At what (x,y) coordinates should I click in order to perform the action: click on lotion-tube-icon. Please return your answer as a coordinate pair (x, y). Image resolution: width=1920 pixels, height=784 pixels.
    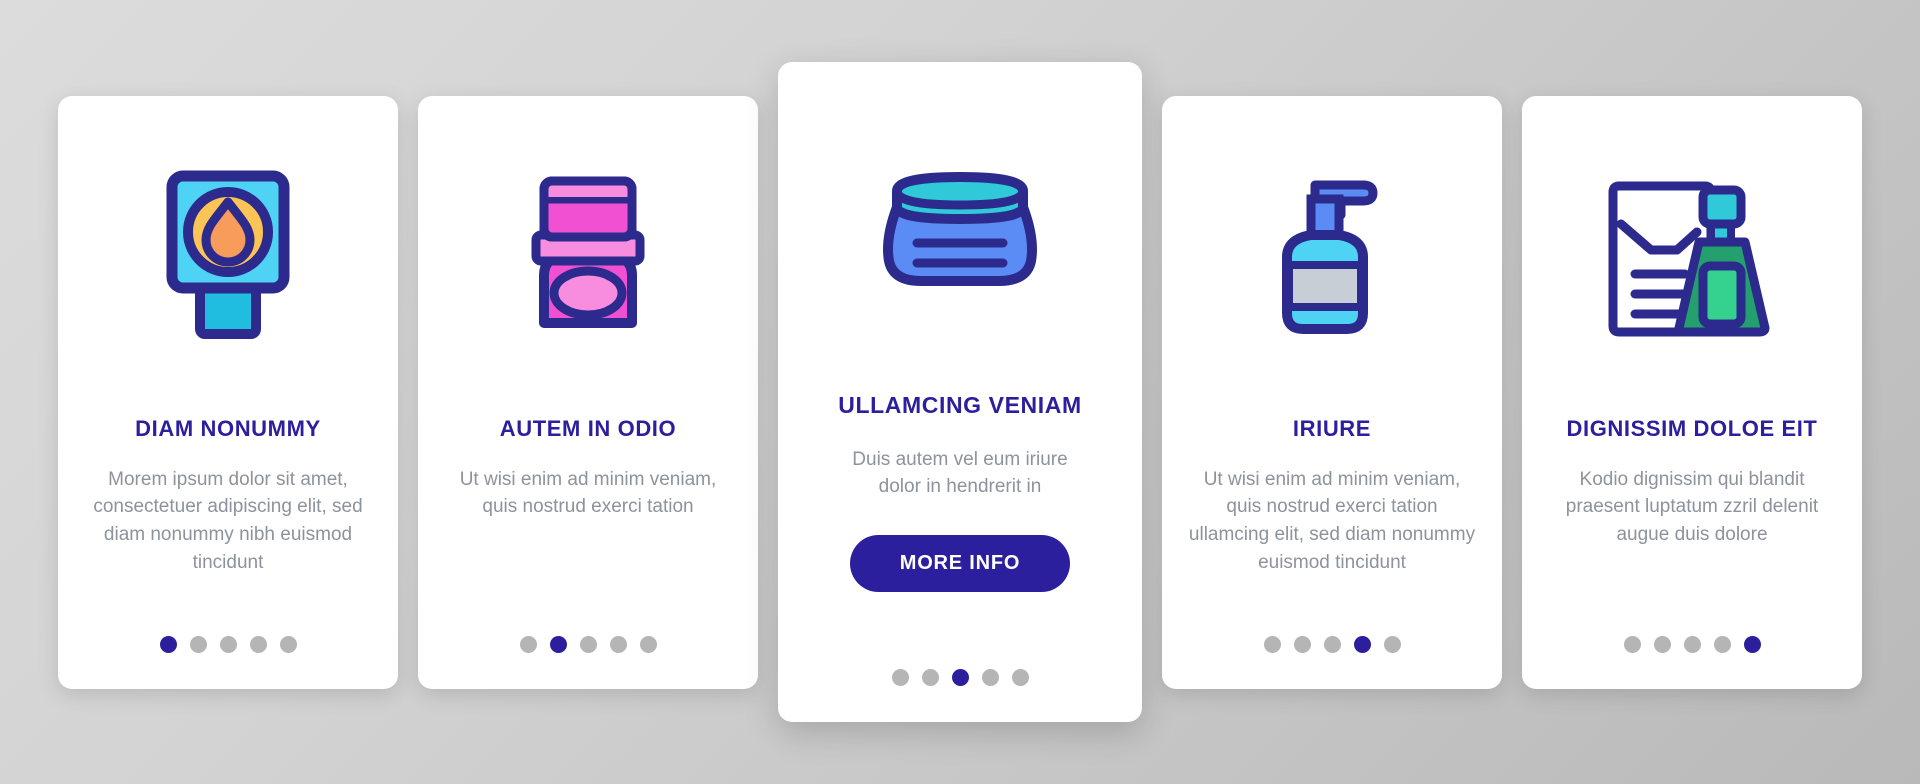
    Looking at the image, I should click on (228, 254).